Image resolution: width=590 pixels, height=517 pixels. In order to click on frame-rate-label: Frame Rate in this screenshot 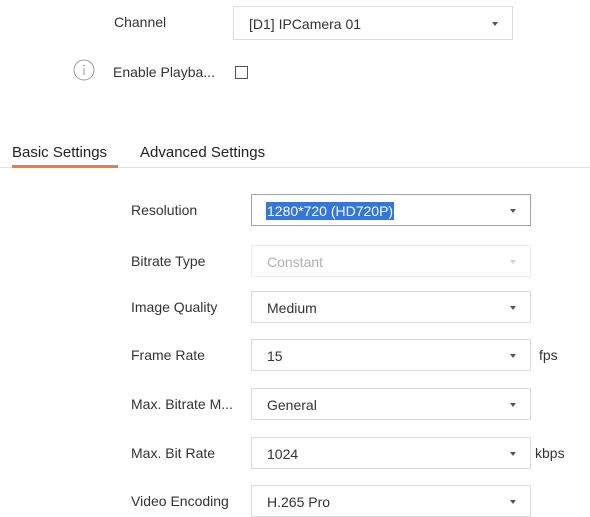, I will do `click(168, 355)`.